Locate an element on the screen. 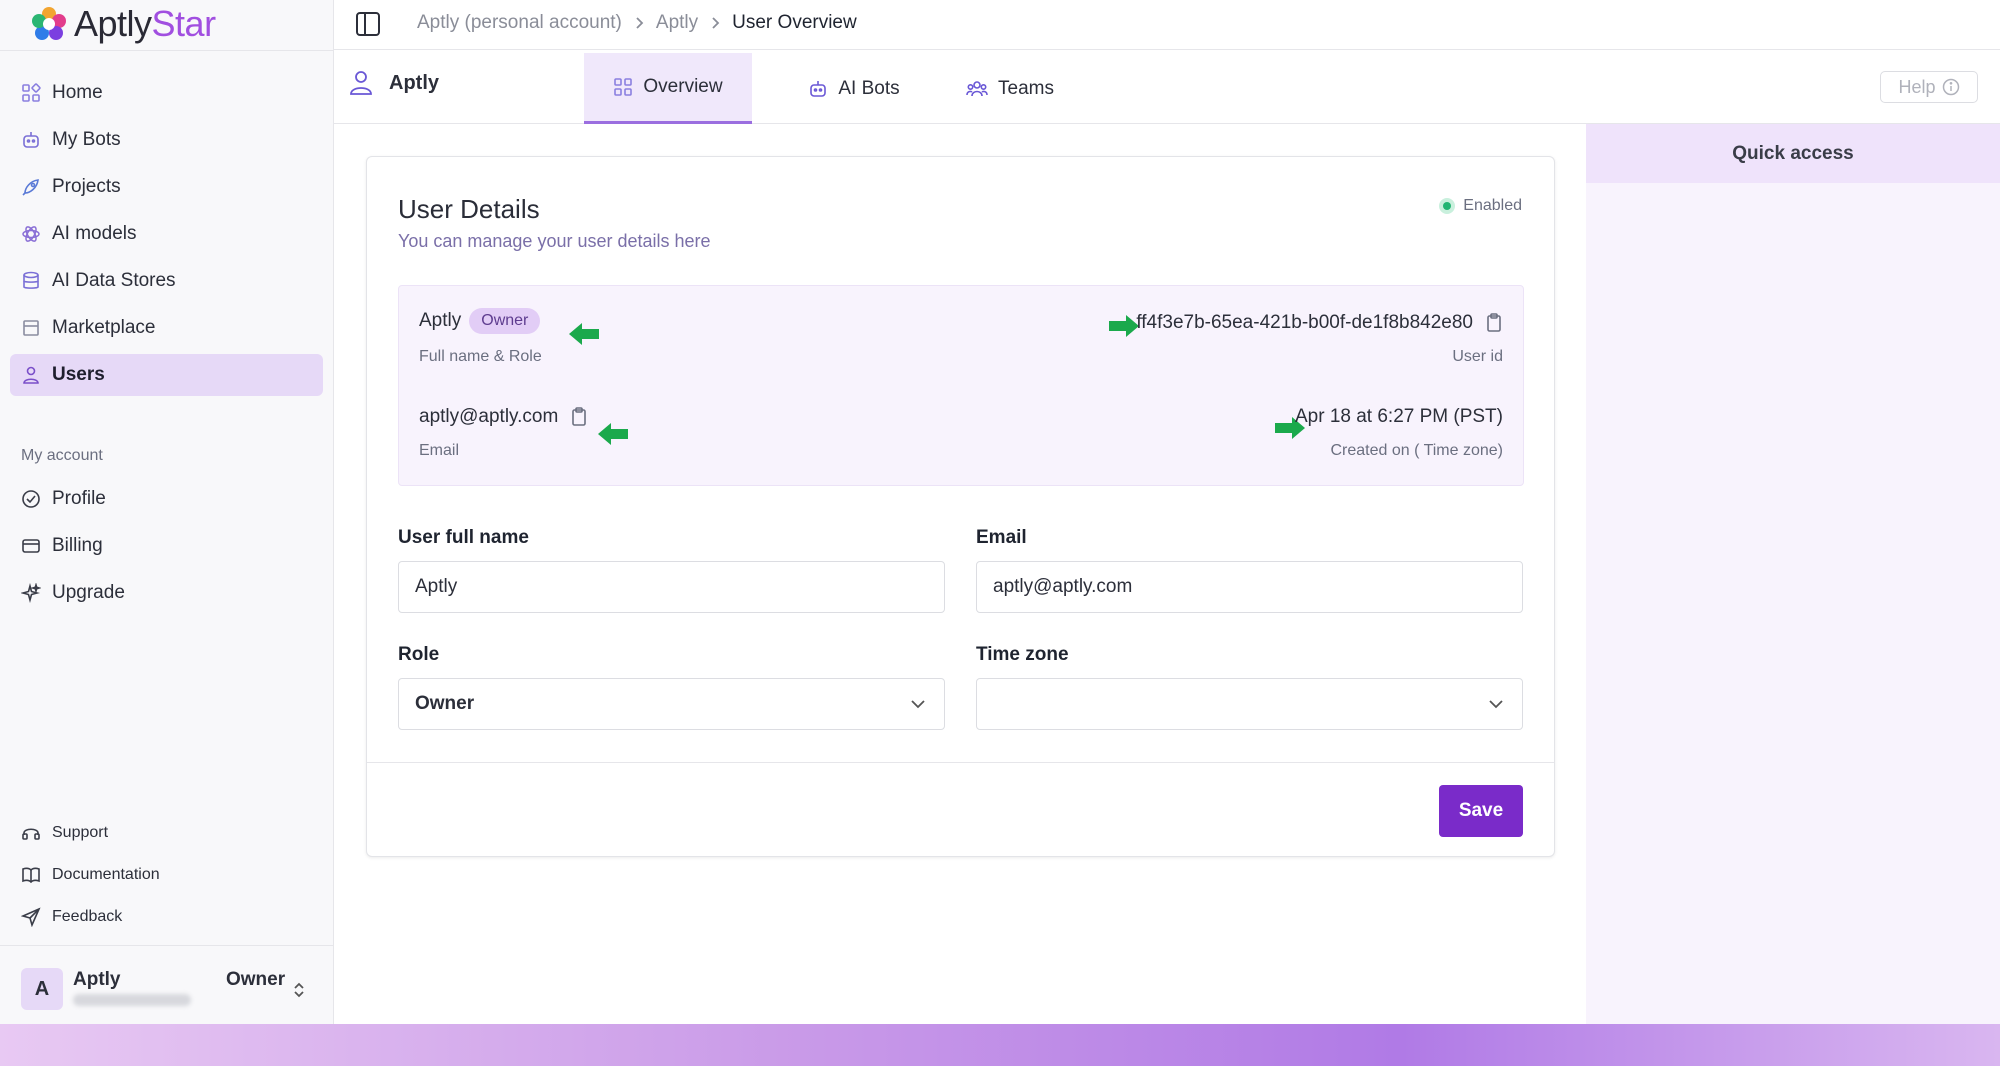  sidebar-item-label: Home is located at coordinates (77, 92).